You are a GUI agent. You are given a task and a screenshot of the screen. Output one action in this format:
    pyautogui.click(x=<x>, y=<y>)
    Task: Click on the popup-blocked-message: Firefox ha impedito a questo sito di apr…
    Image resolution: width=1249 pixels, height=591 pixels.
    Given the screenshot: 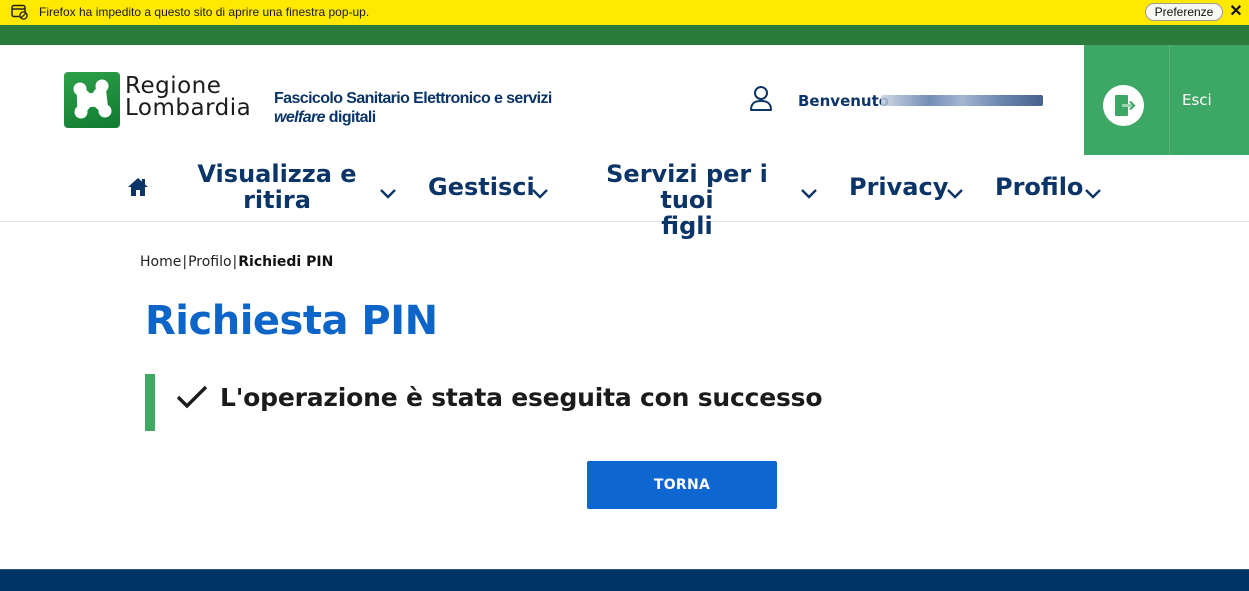 What is the action you would take?
    pyautogui.click(x=204, y=12)
    